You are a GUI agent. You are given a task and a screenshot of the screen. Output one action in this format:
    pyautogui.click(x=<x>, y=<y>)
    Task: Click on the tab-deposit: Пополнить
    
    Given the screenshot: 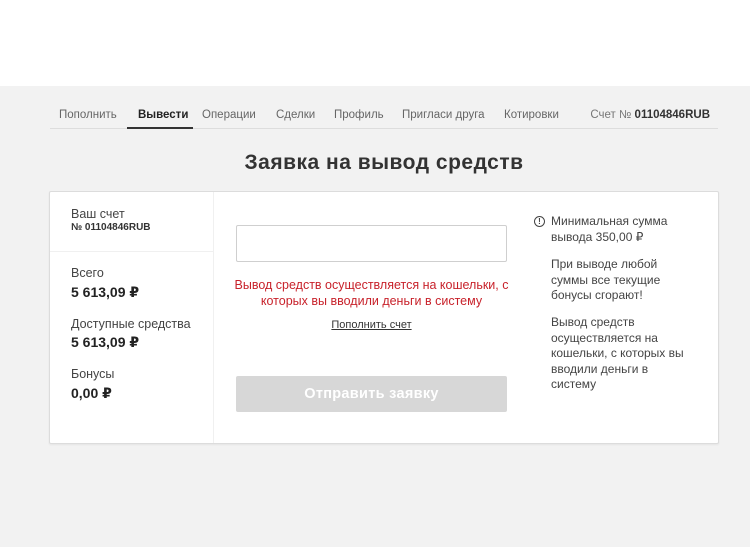 What is the action you would take?
    pyautogui.click(x=88, y=115)
    